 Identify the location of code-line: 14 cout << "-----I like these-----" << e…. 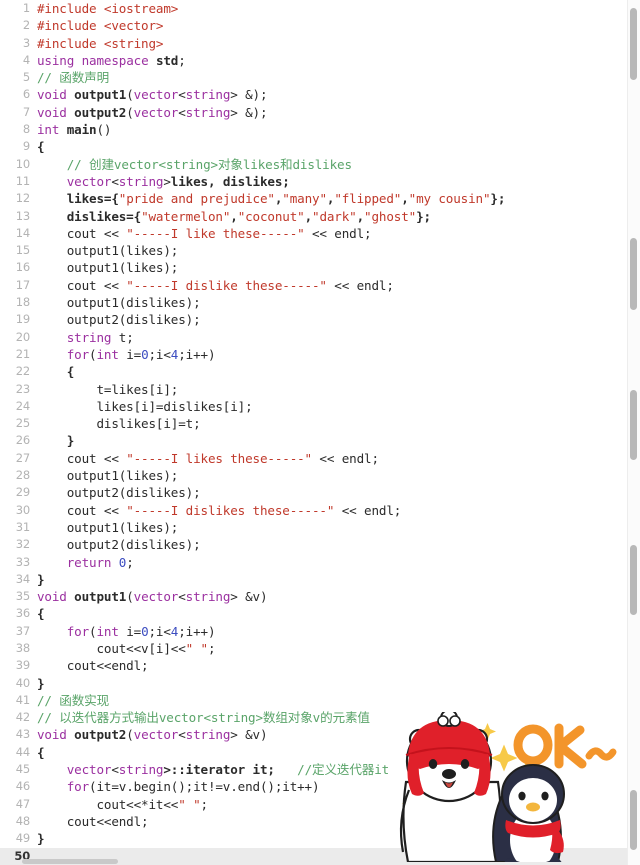
(314, 233).